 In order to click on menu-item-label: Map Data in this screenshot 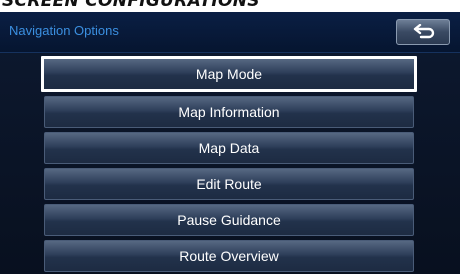, I will do `click(229, 148)`.